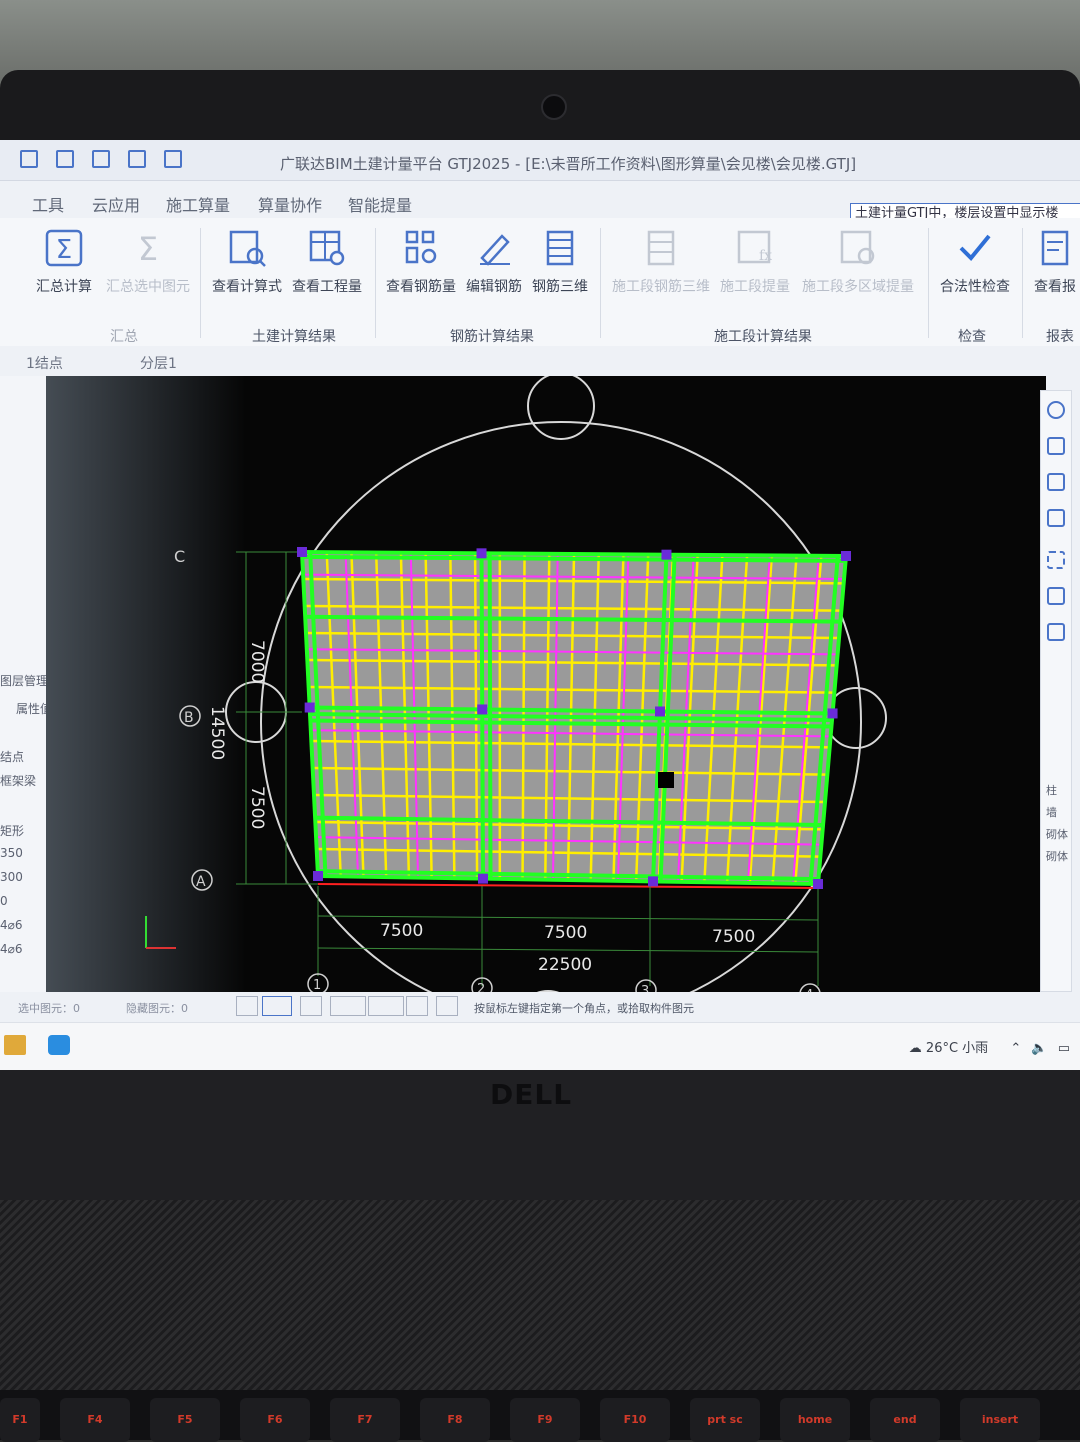 The width and height of the screenshot is (1080, 1442). I want to click on hidden-count: 隐藏图元：0, so click(157, 1008).